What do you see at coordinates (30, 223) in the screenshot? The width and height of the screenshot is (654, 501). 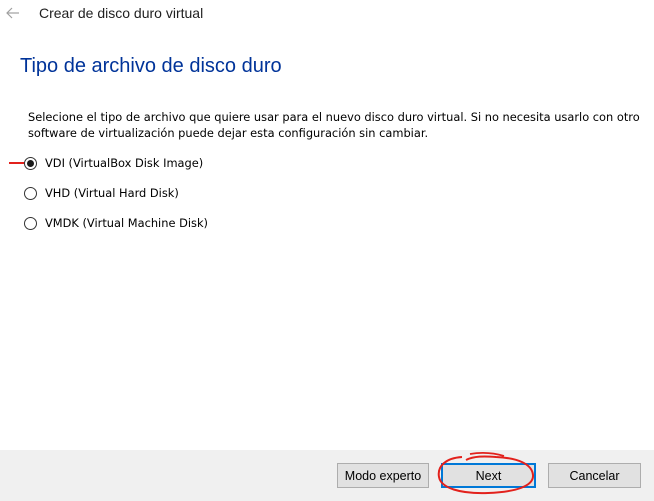 I see `radio-button-vmdk` at bounding box center [30, 223].